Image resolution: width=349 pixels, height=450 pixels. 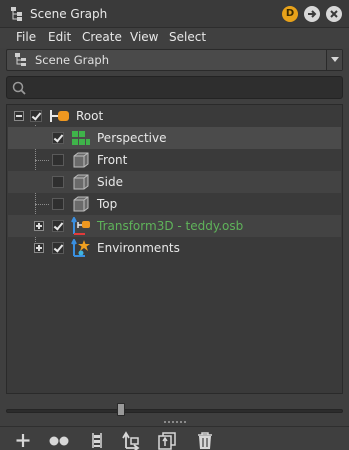 What do you see at coordinates (23, 440) in the screenshot?
I see `add-icon` at bounding box center [23, 440].